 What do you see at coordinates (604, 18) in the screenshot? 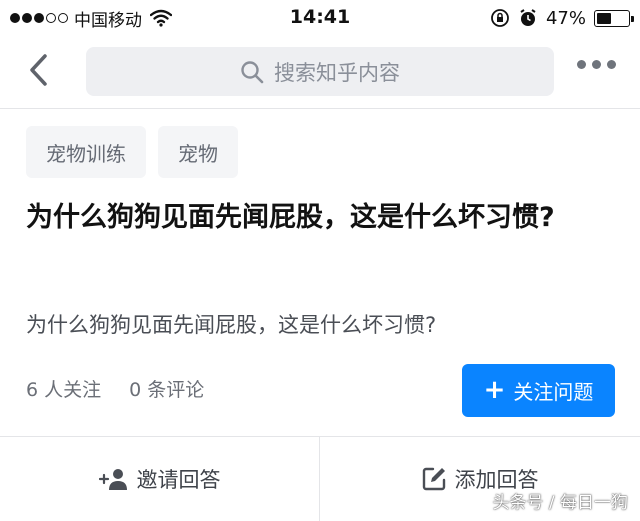
I see `battery-level` at bounding box center [604, 18].